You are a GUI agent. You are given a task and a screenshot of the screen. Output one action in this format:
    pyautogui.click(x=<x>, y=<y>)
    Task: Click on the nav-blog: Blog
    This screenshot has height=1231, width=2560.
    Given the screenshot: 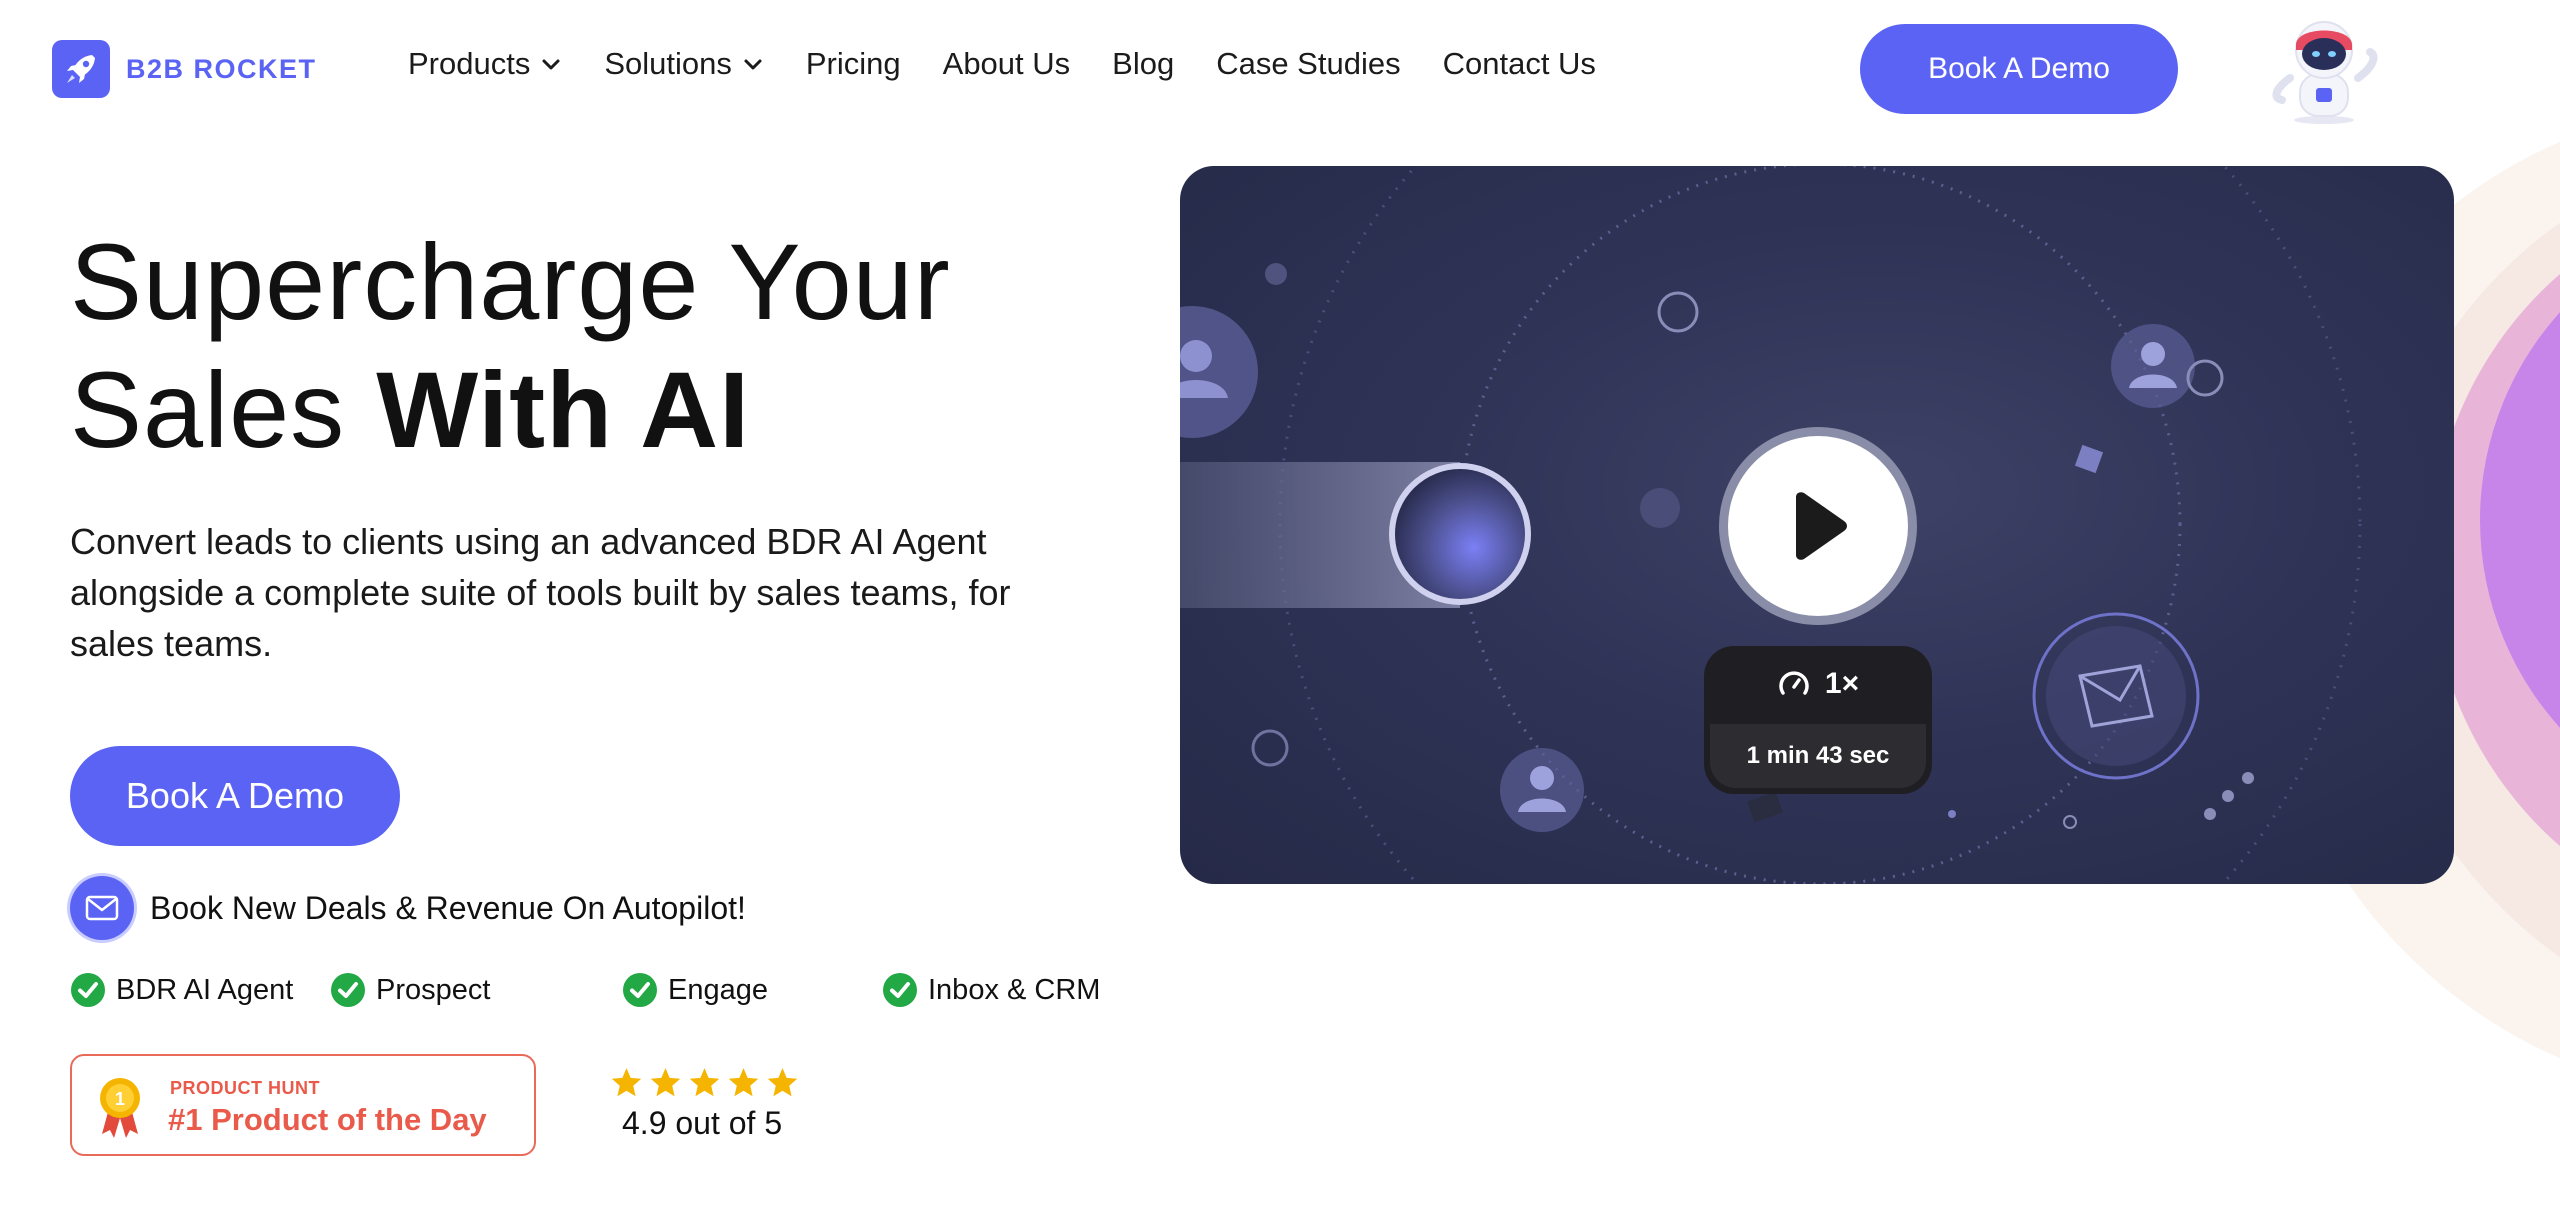 What is the action you would take?
    pyautogui.click(x=1143, y=64)
    